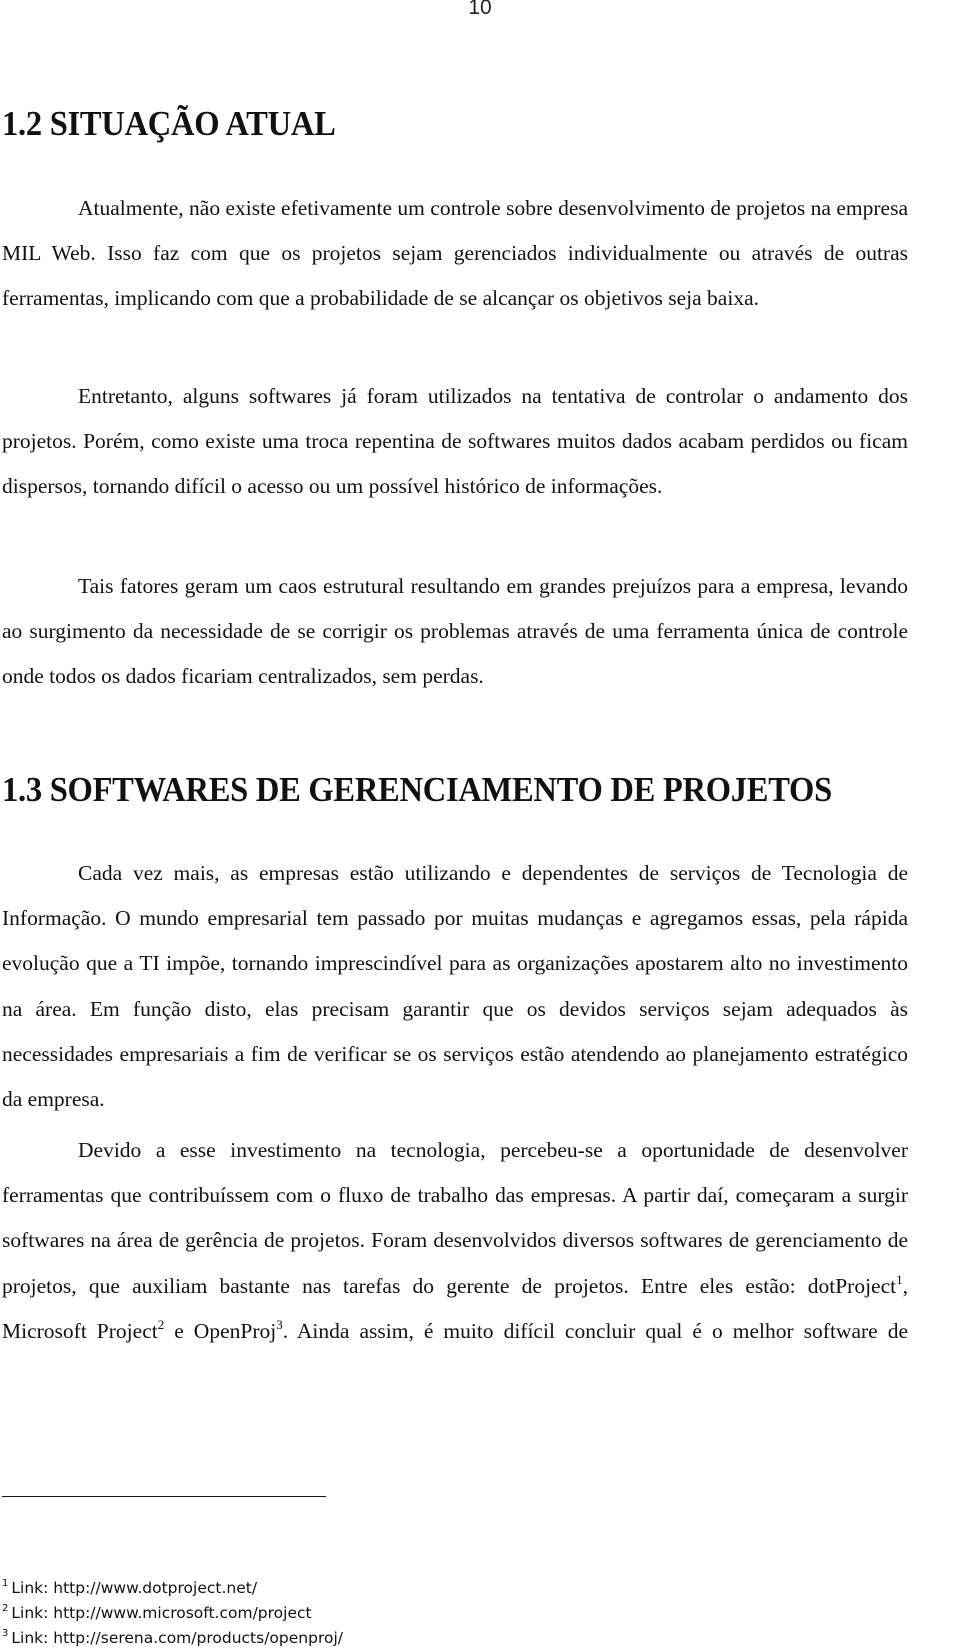 Image resolution: width=960 pixels, height=1652 pixels. I want to click on footnote-link: Link: http://www.dotproject.net/, so click(134, 1588).